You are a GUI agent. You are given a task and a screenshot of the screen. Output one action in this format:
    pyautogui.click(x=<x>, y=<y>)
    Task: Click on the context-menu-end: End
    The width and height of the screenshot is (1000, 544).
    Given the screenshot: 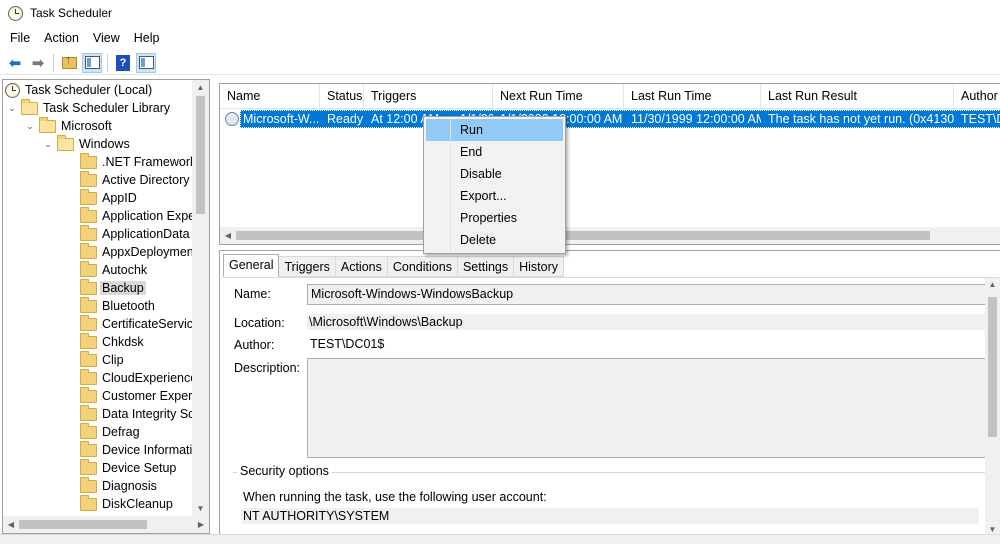 What is the action you would take?
    pyautogui.click(x=494, y=152)
    